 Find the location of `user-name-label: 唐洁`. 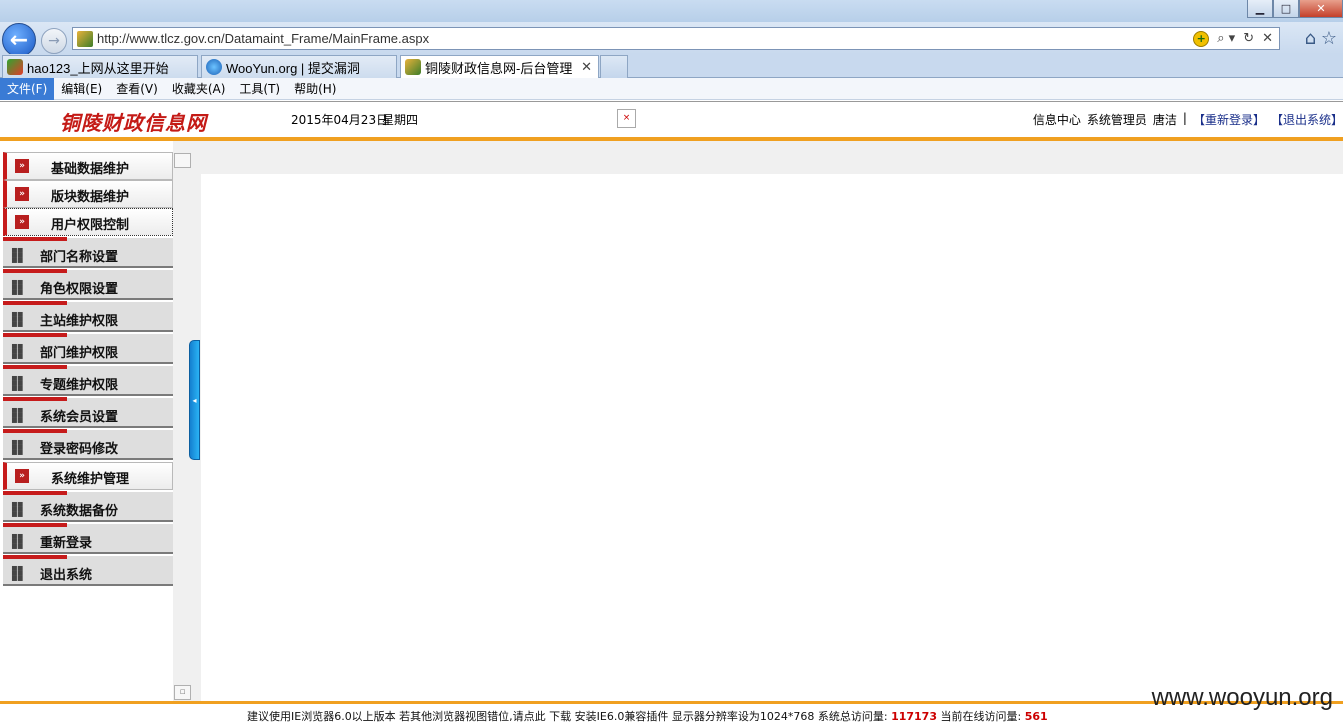

user-name-label: 唐洁 is located at coordinates (1164, 120).